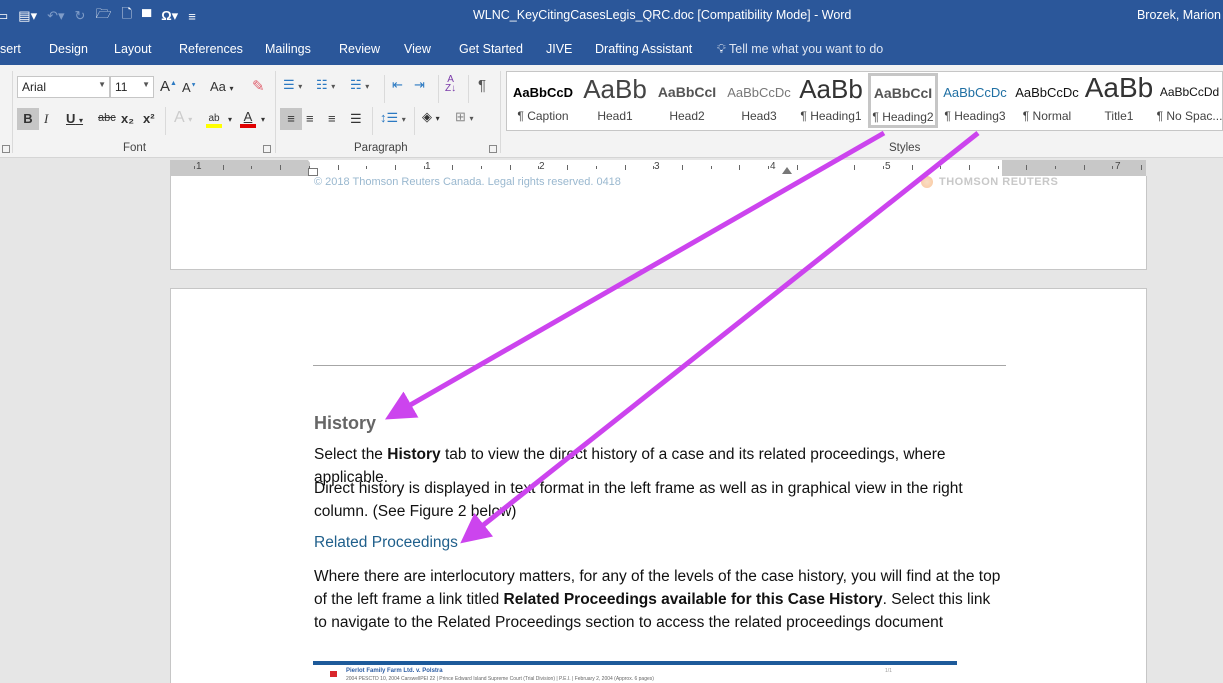  I want to click on group-divider, so click(275, 112).